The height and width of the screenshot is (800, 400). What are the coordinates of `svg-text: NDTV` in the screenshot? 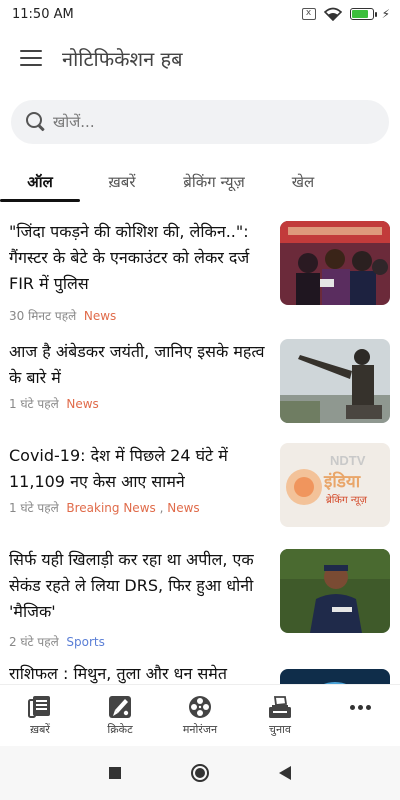 It's located at (348, 460).